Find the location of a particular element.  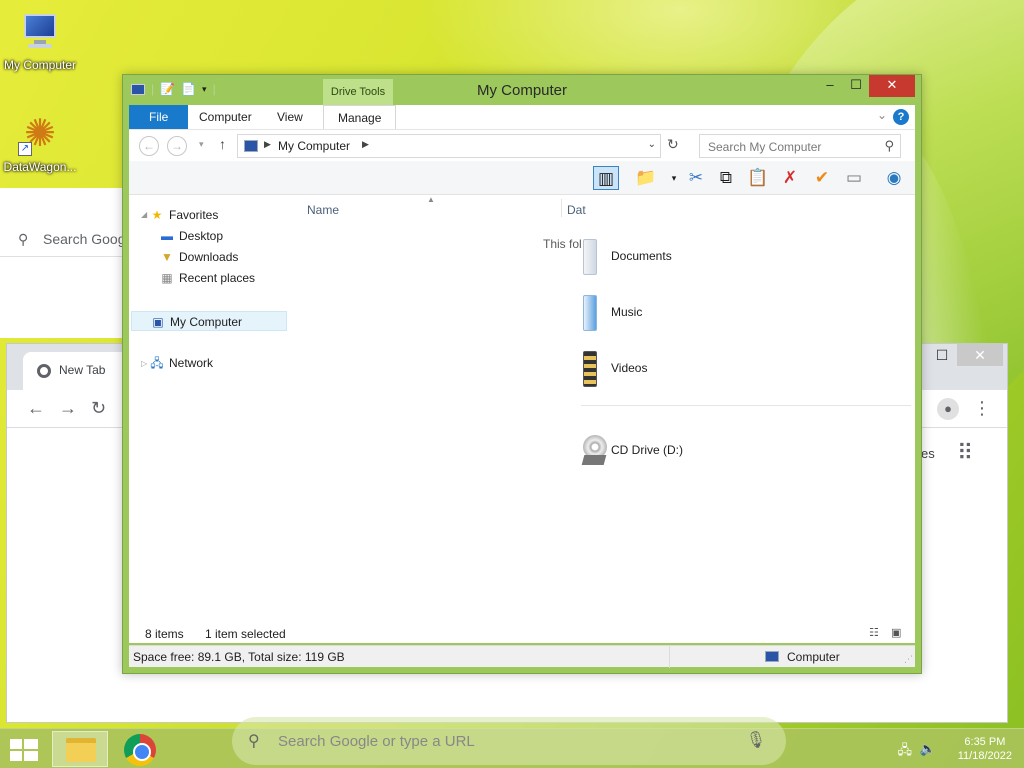

copy-icon: ⧉ is located at coordinates (726, 178).